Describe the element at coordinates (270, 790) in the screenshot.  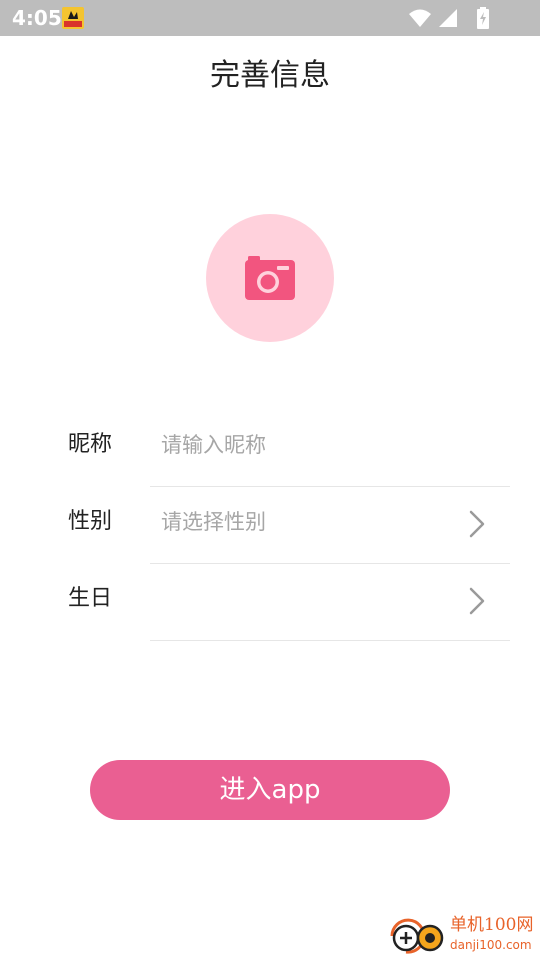
I see `enter-app-button: 进入app` at that location.